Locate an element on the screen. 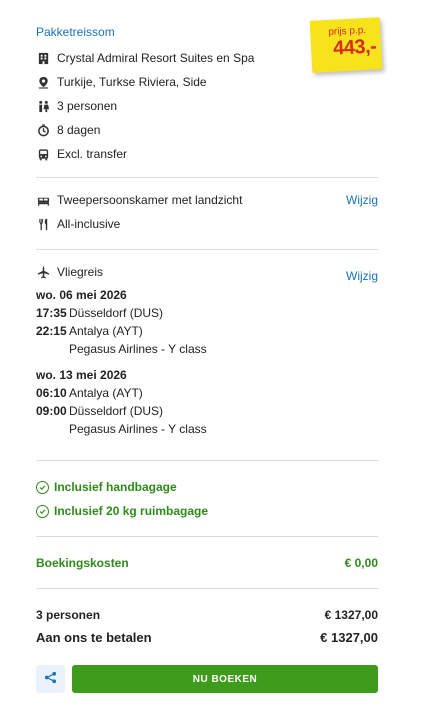 This screenshot has width=441, height=716. hold-baggage-row: Inclusief 20 kg ruimbagage is located at coordinates (122, 511).